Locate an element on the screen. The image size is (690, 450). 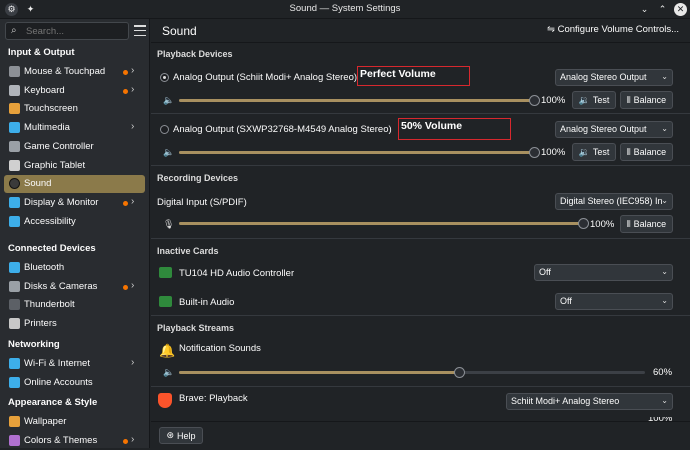
balance-icon: ⫴ is located at coordinates (628, 99).